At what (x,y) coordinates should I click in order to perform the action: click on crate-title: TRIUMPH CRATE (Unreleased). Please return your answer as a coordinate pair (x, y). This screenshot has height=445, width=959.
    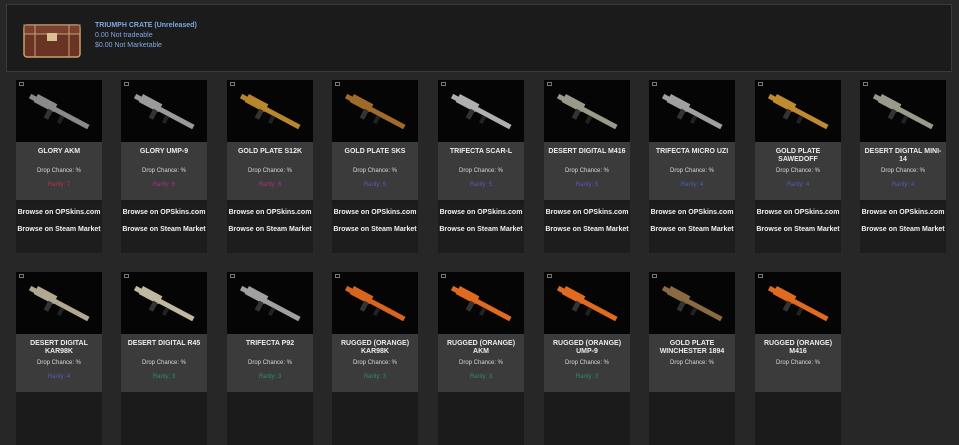
    Looking at the image, I should click on (146, 25).